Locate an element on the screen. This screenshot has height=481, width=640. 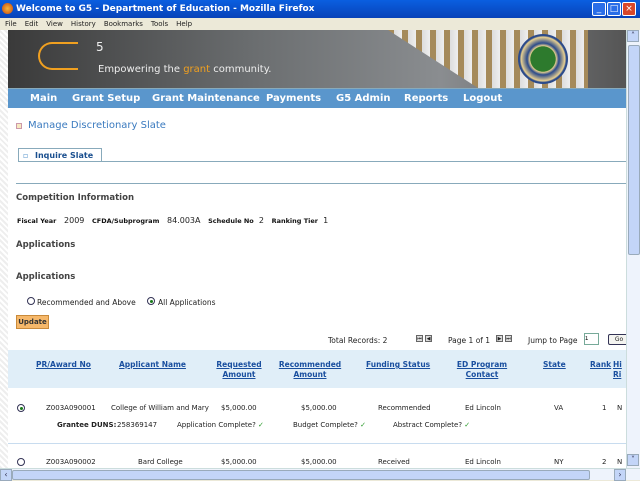
nav-g5-admin: G5 Admin is located at coordinates (363, 98).